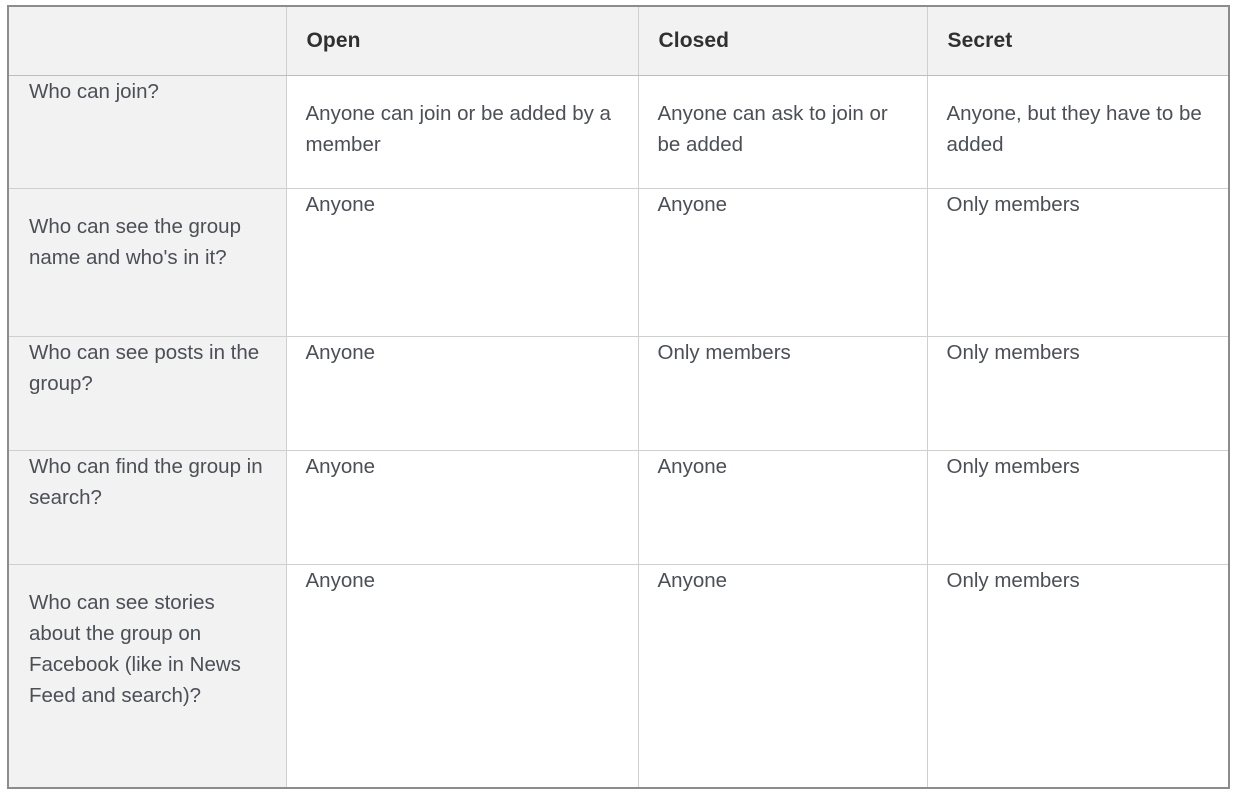  Describe the element at coordinates (1074, 129) in the screenshot. I see `cell-value: Anyone, but they have to be added` at that location.